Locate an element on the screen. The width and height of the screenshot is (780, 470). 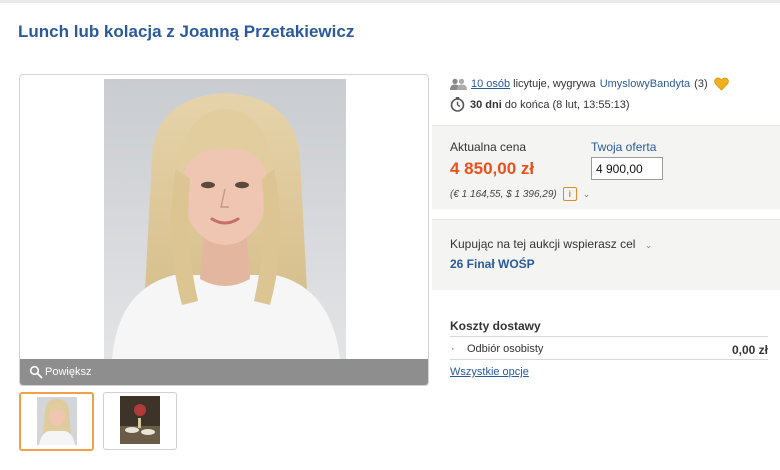
bidding-text: licytuje, wygrywa is located at coordinates (554, 84).